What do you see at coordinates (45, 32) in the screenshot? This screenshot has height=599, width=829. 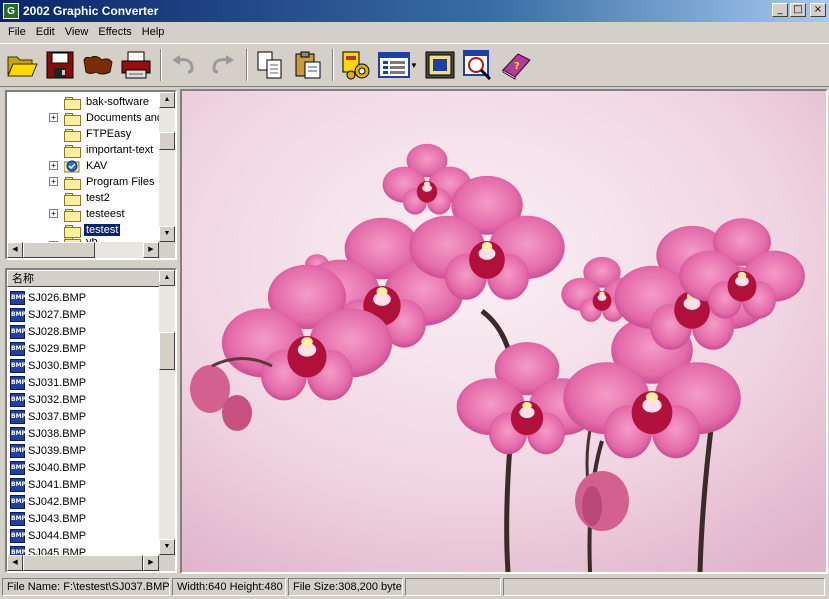 I see `menu-edit: Edit` at bounding box center [45, 32].